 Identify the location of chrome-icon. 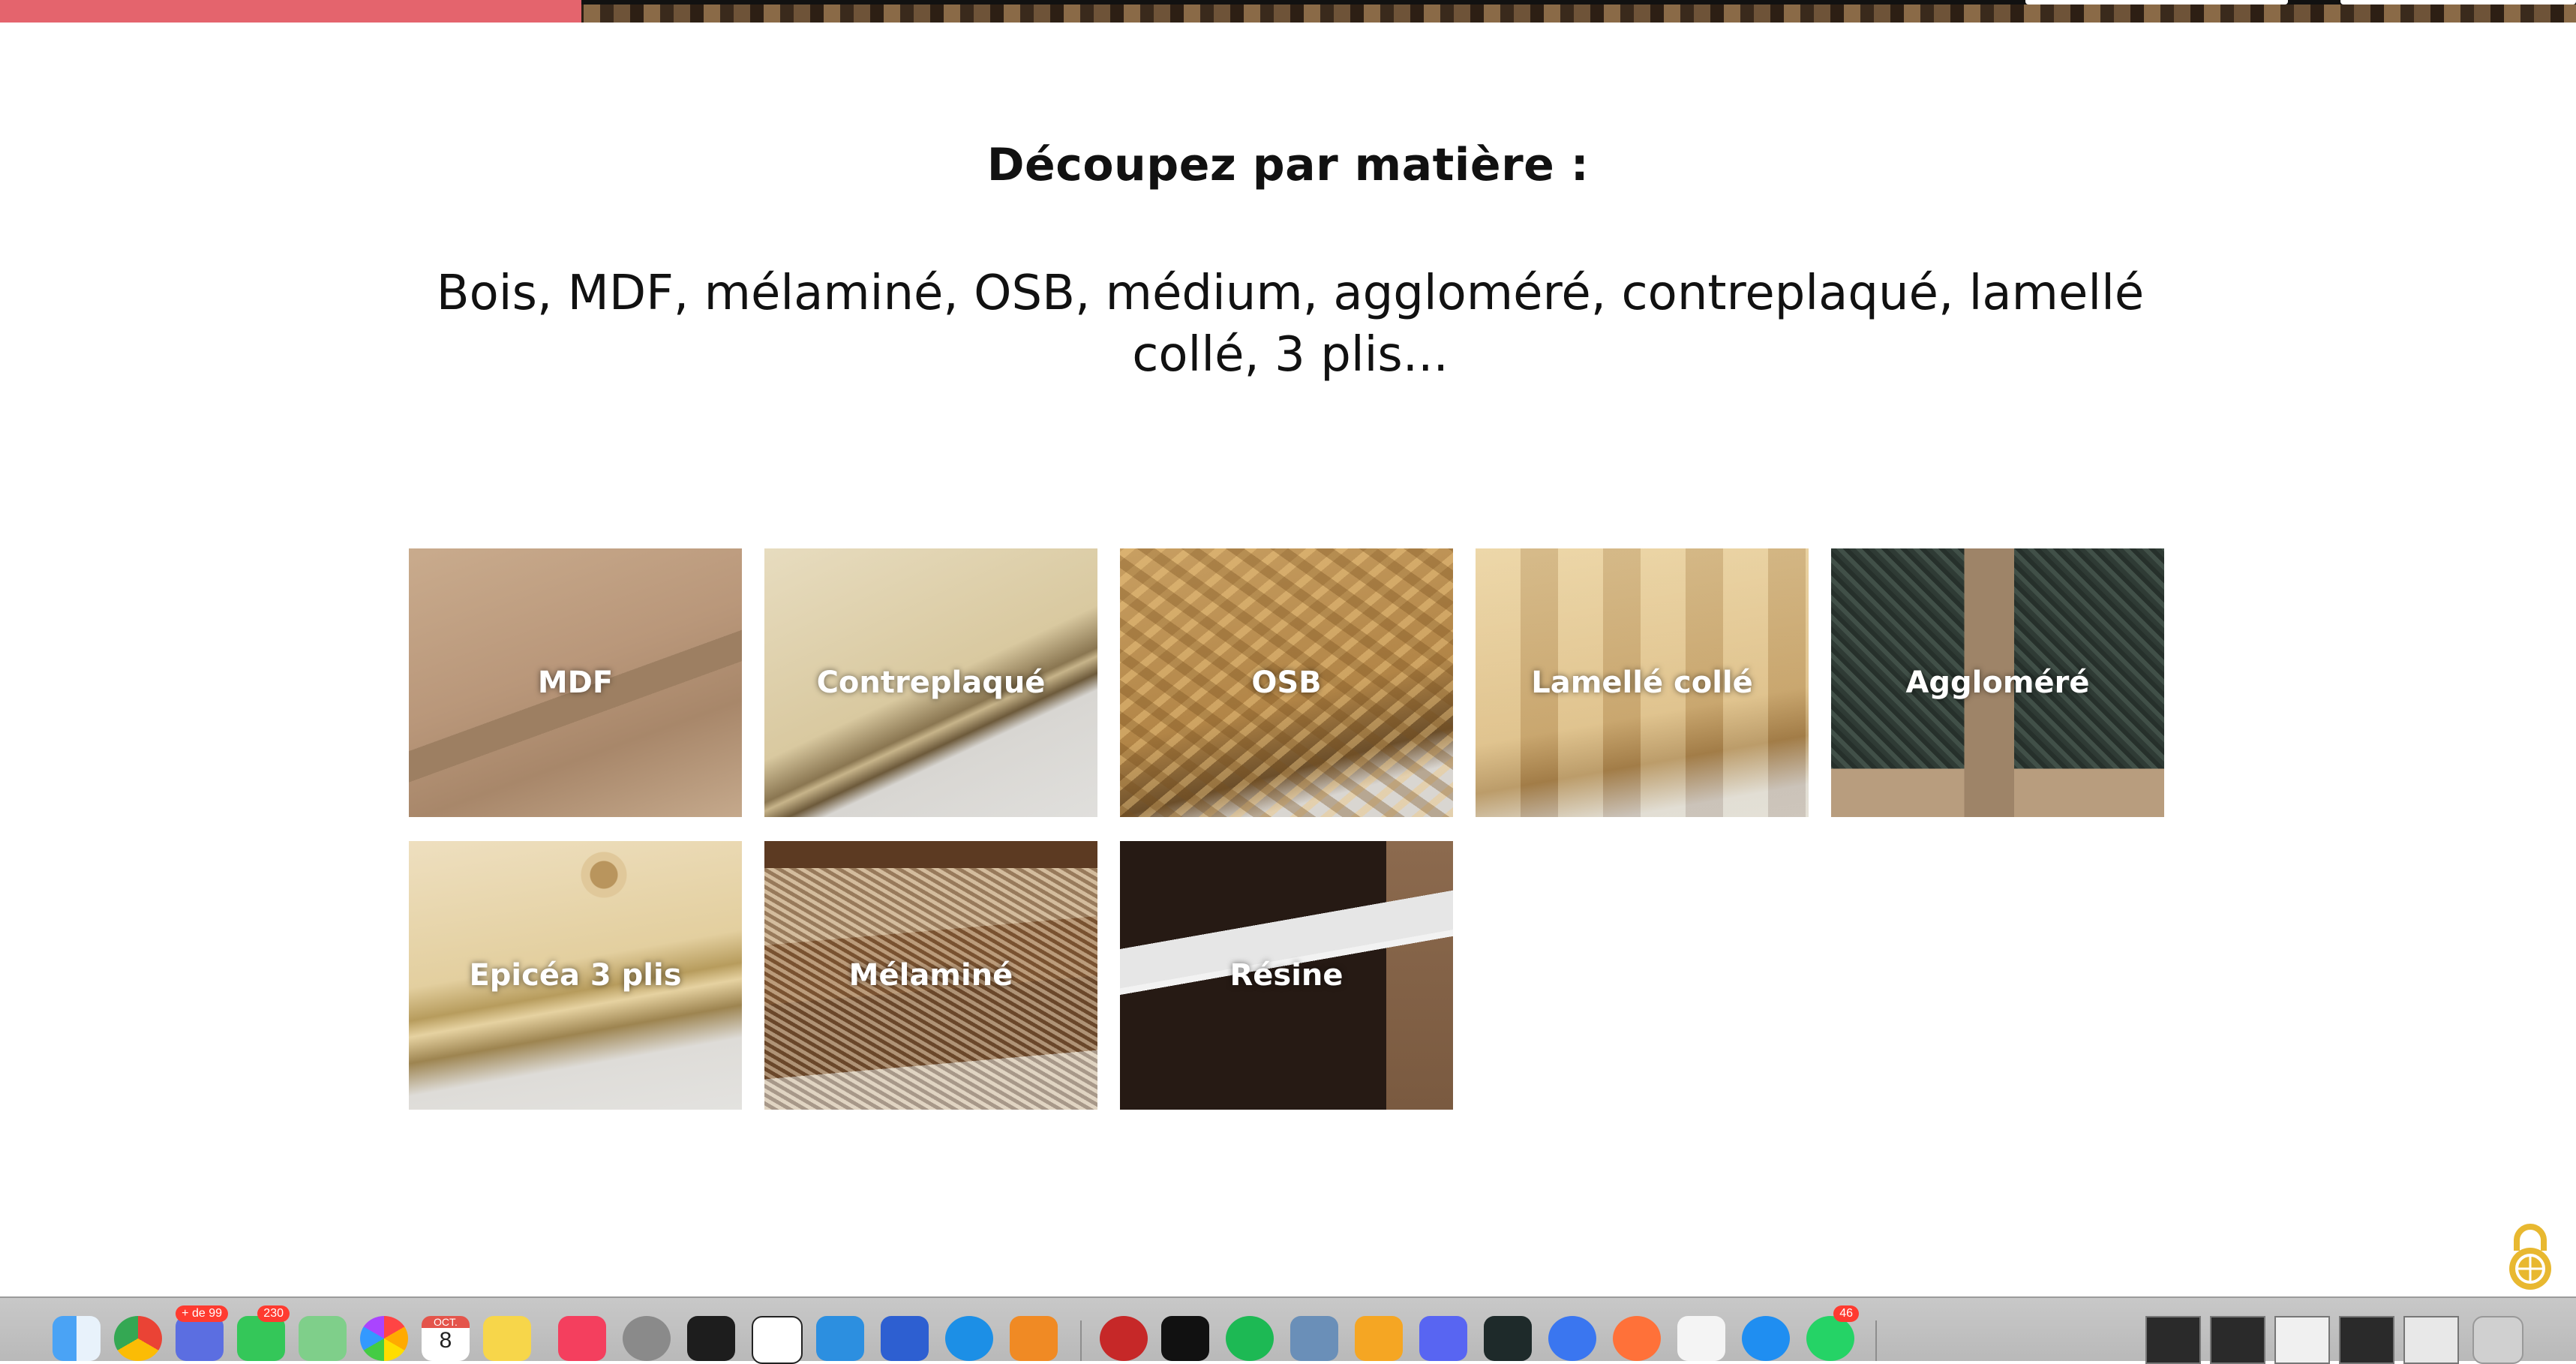
(138, 1338).